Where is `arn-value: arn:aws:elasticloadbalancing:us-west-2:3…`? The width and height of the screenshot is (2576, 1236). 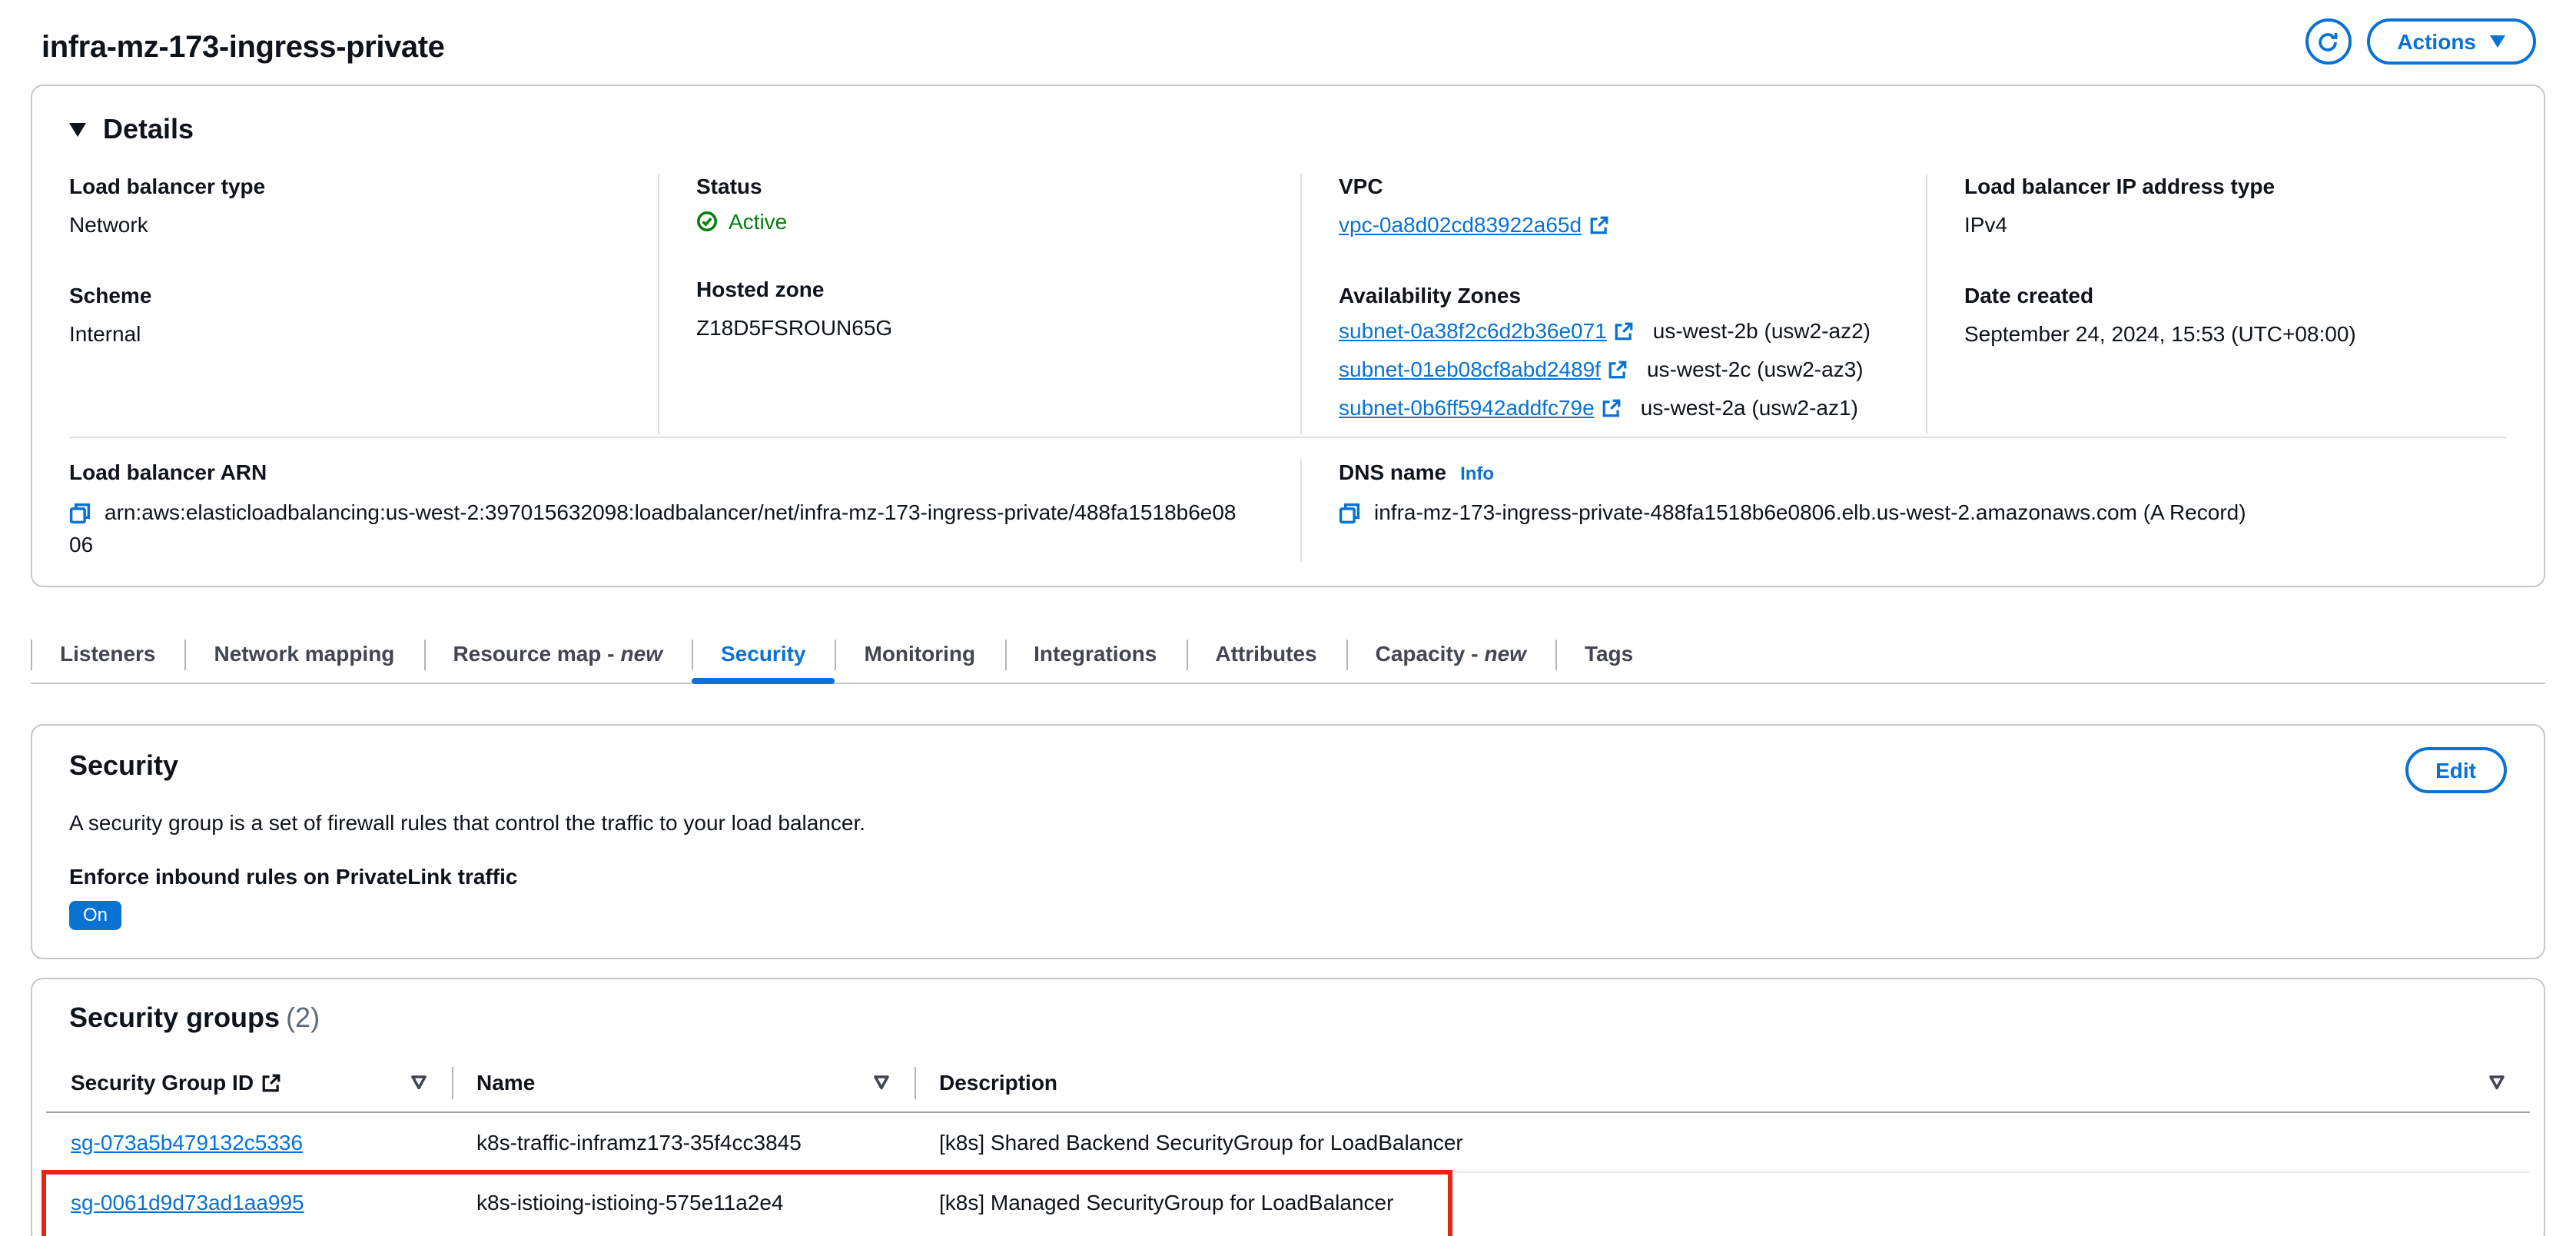
arn-value: arn:aws:elasticloadbalancing:us-west-2:3… is located at coordinates (653, 529).